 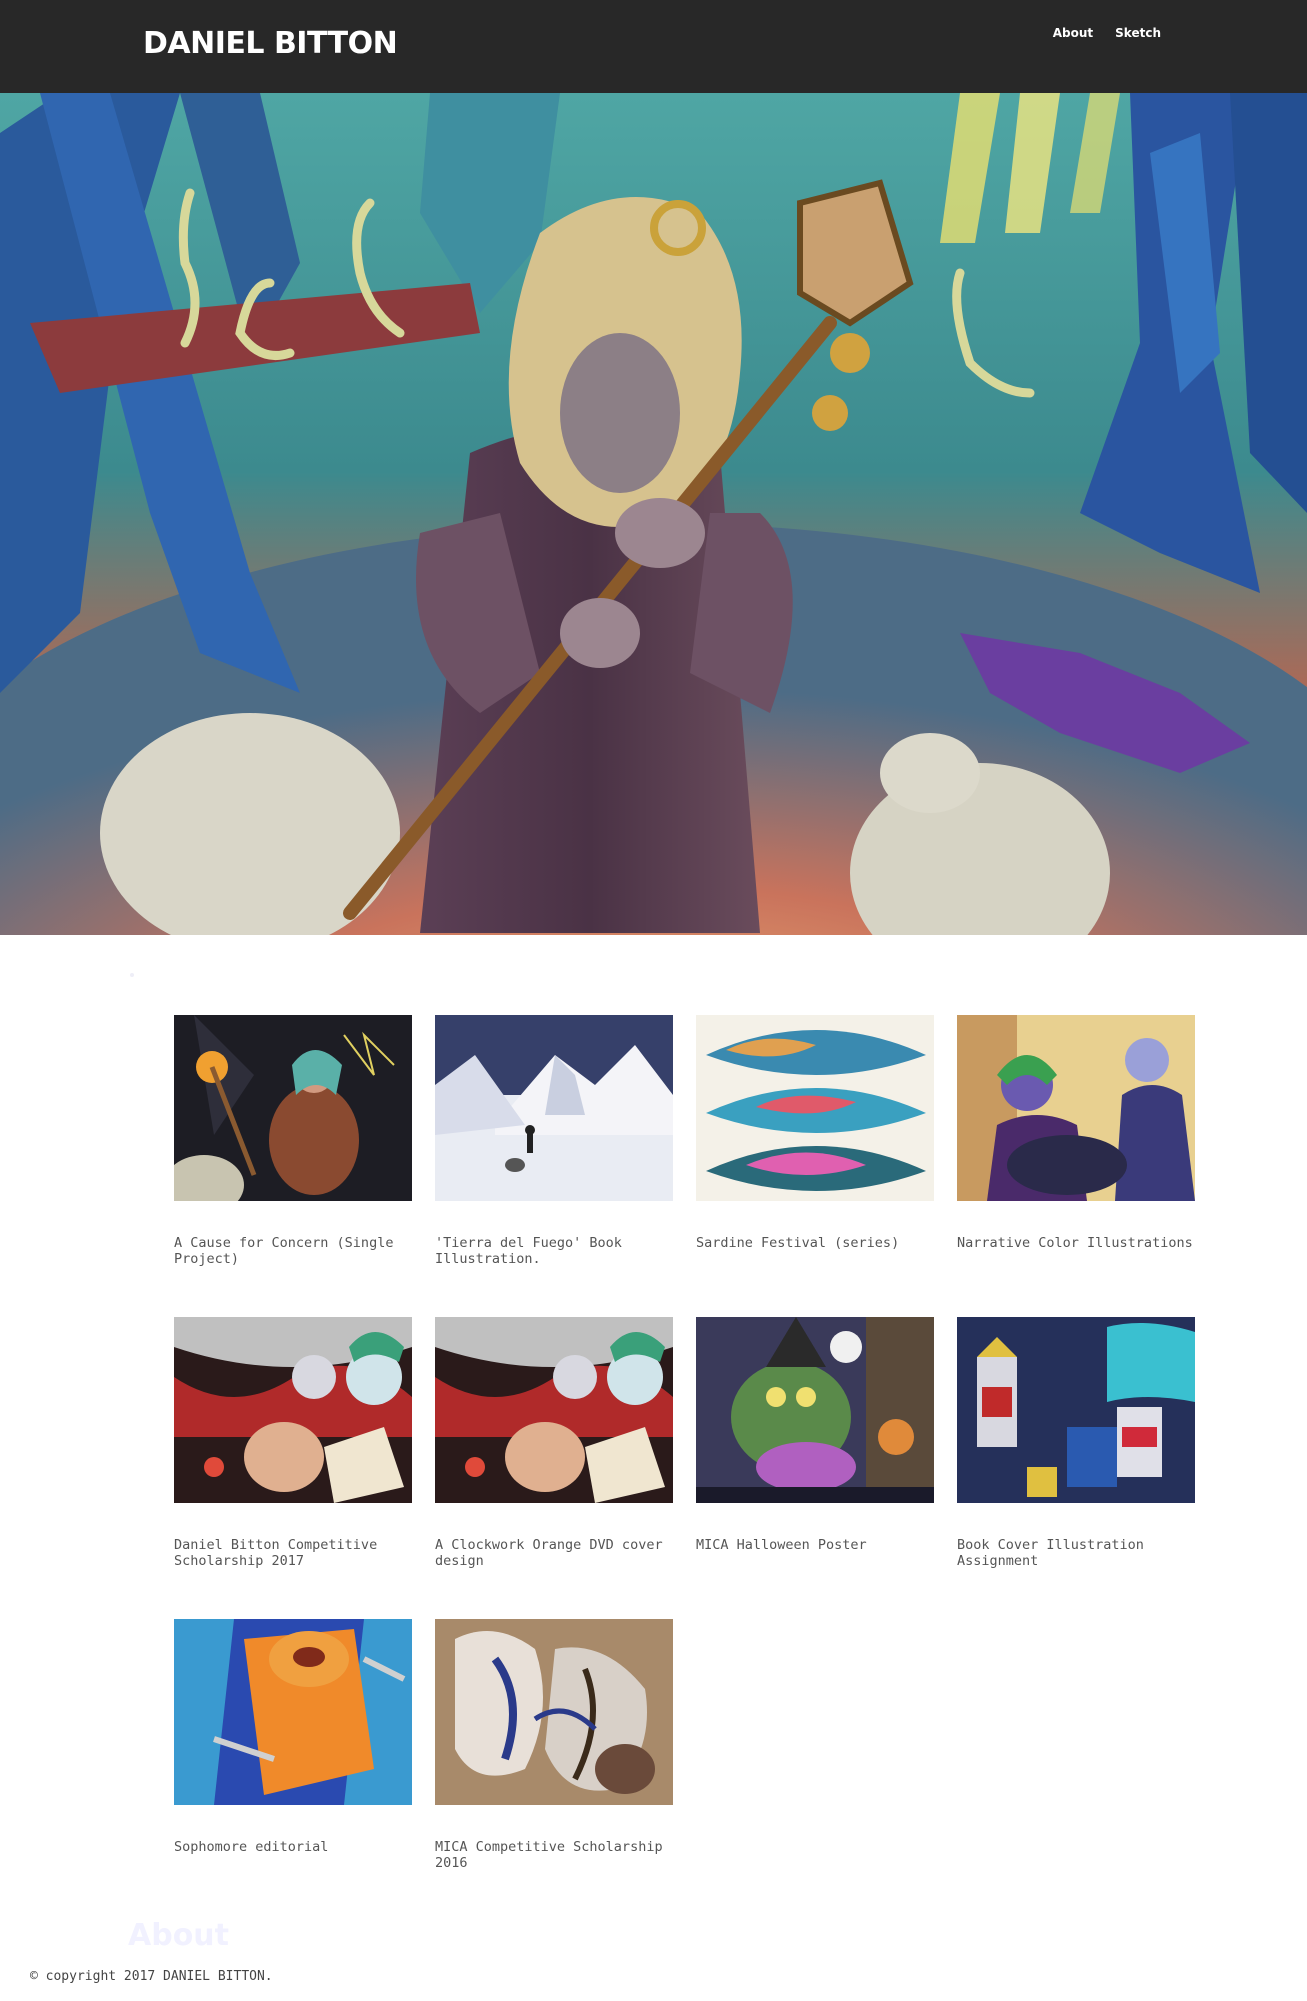 I want to click on nav-link-about: About, so click(x=1073, y=33).